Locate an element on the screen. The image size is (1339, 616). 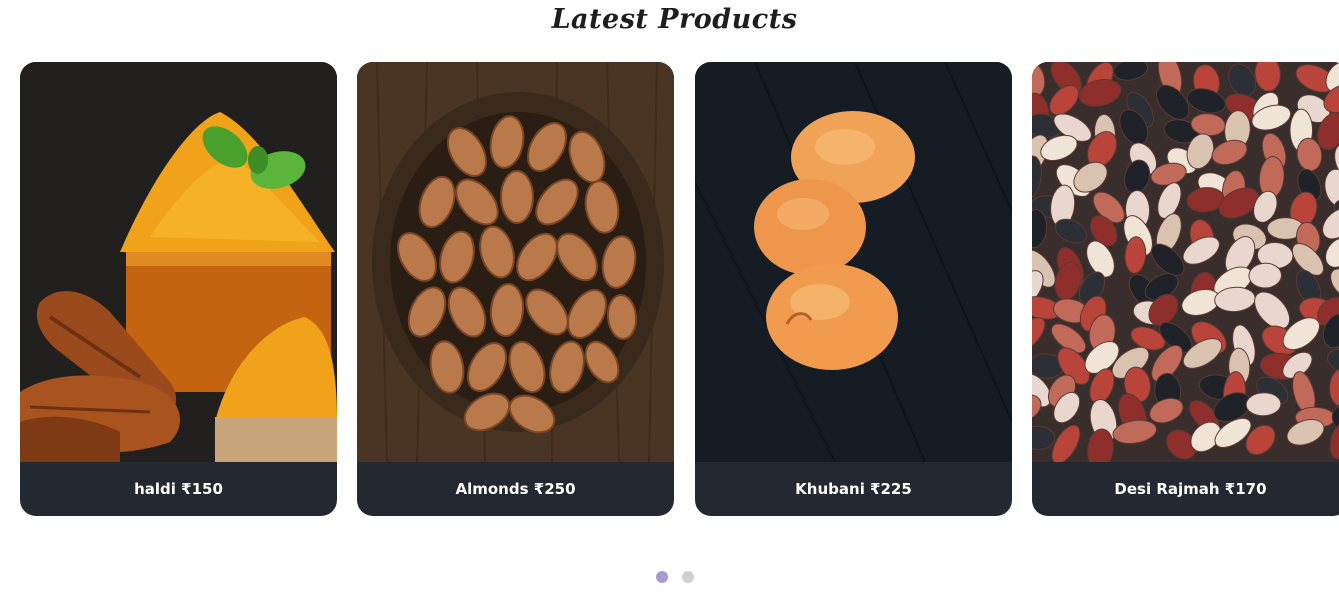
product-caption: Khubani ₹225 is located at coordinates (853, 489).